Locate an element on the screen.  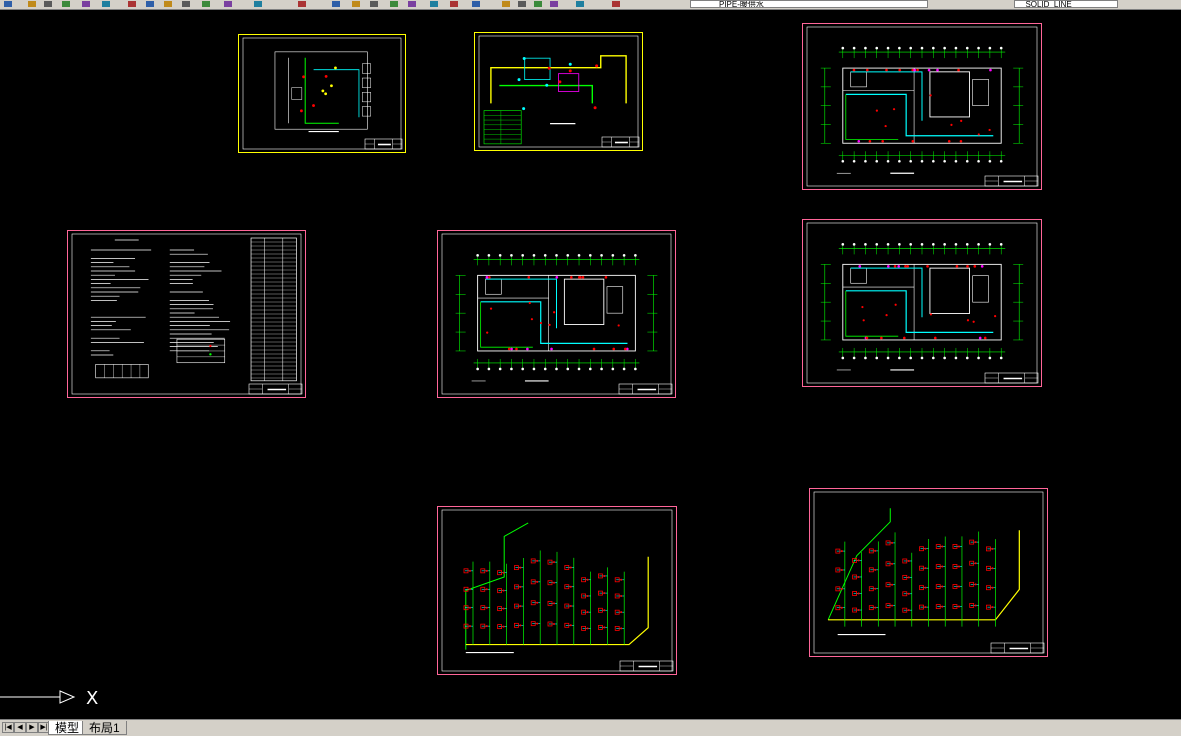
help-icon is located at coordinates (506, 4).